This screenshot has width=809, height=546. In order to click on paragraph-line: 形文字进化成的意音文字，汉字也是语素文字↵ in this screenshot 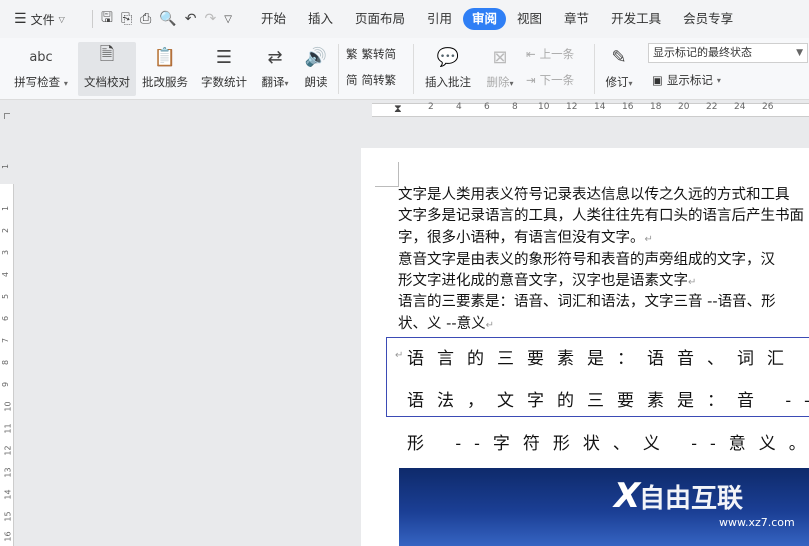, I will do `click(547, 282)`.